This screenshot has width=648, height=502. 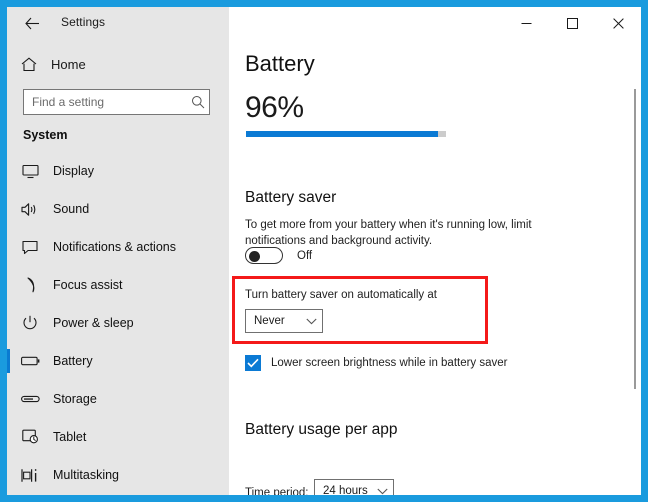 What do you see at coordinates (198, 102) in the screenshot?
I see `search-icon` at bounding box center [198, 102].